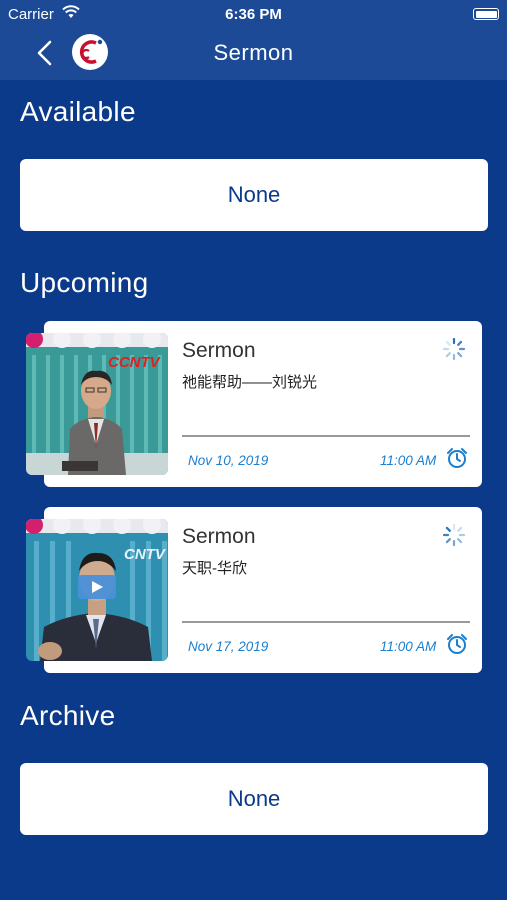  What do you see at coordinates (97, 590) in the screenshot?
I see `sermon-thumbnail: CNTV` at bounding box center [97, 590].